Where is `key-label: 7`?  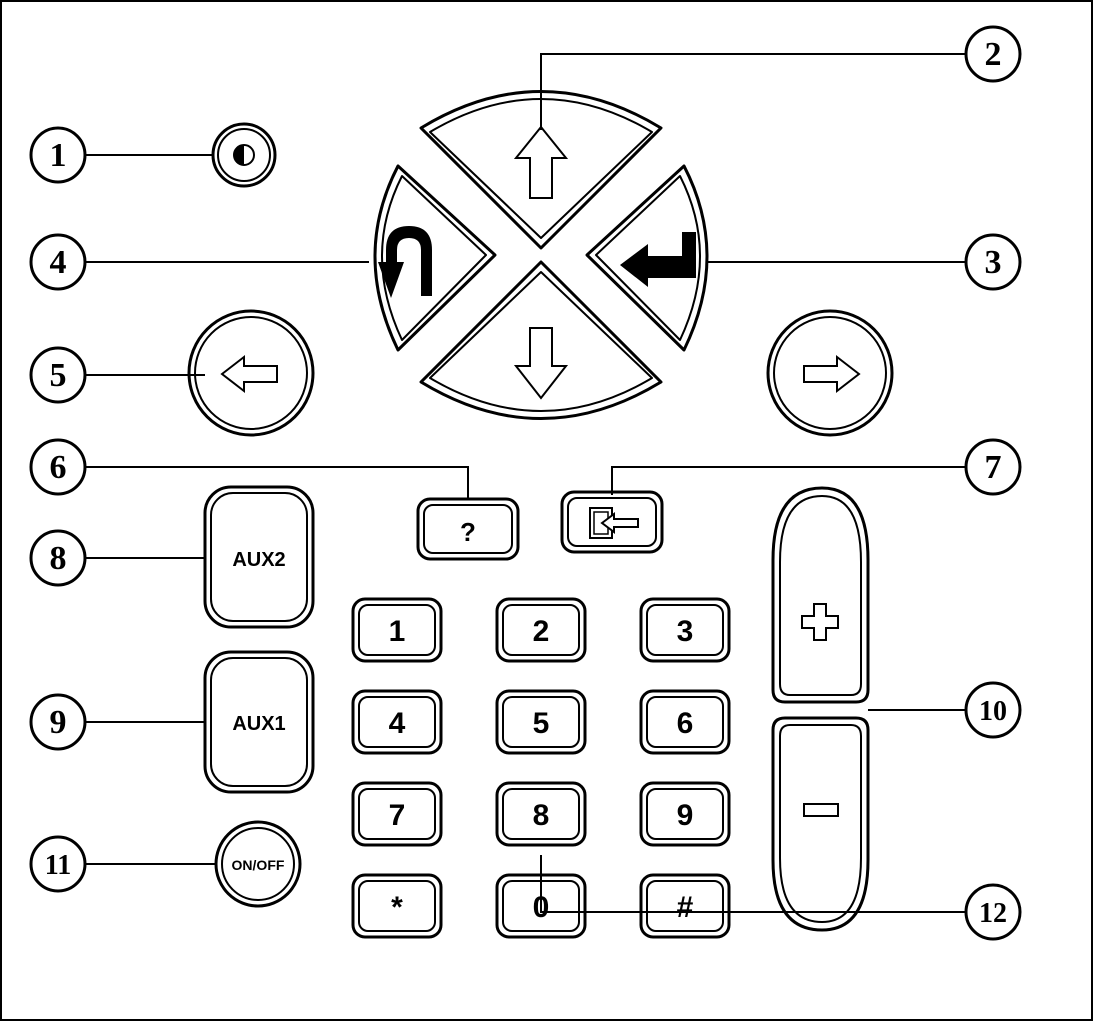 key-label: 7 is located at coordinates (397, 815).